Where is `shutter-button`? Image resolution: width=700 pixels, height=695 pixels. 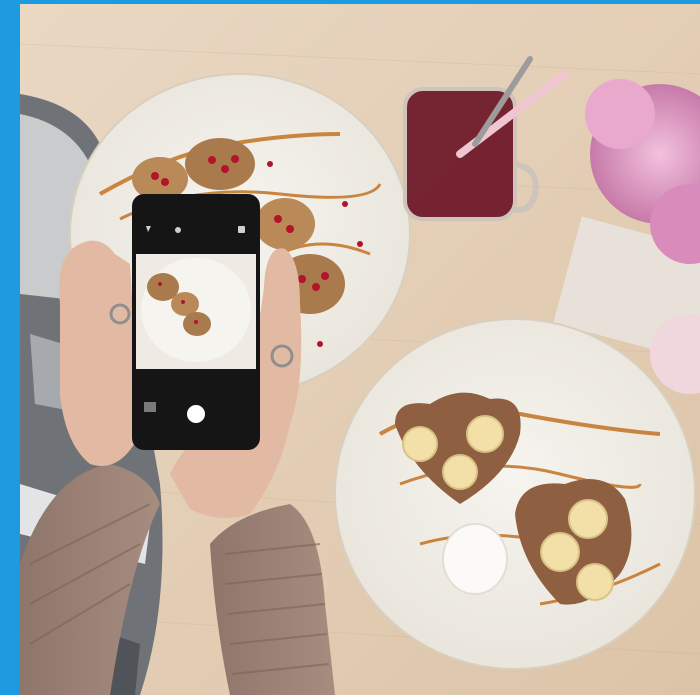 shutter-button is located at coordinates (196, 414).